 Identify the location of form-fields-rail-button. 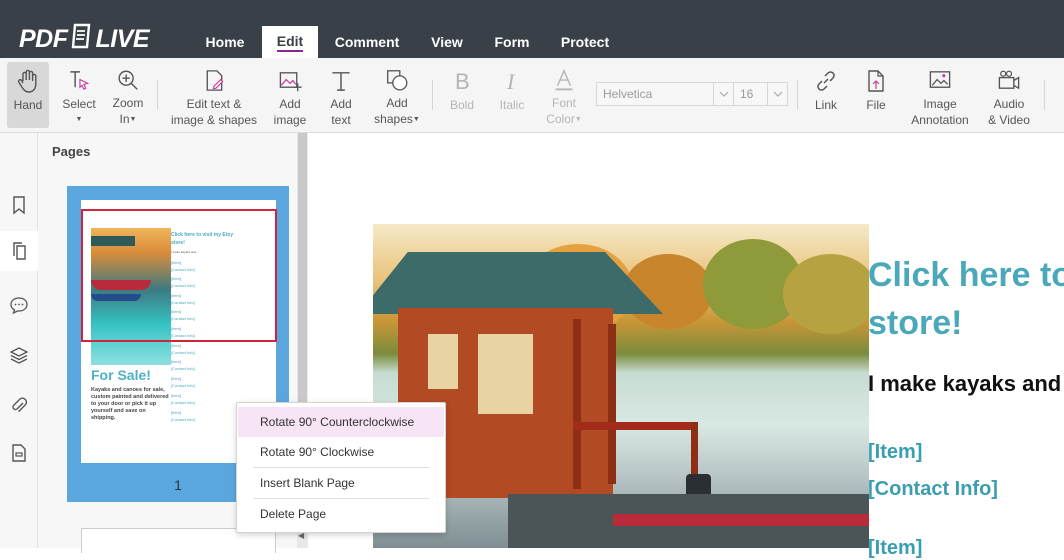
(19, 453).